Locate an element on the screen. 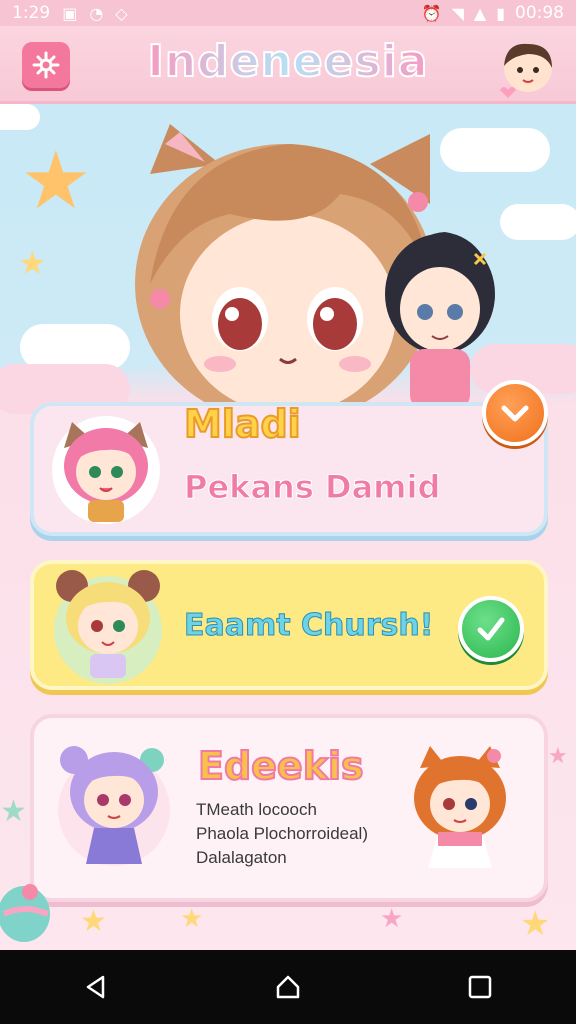 The image size is (576, 1024). recents-button is located at coordinates (480, 987).